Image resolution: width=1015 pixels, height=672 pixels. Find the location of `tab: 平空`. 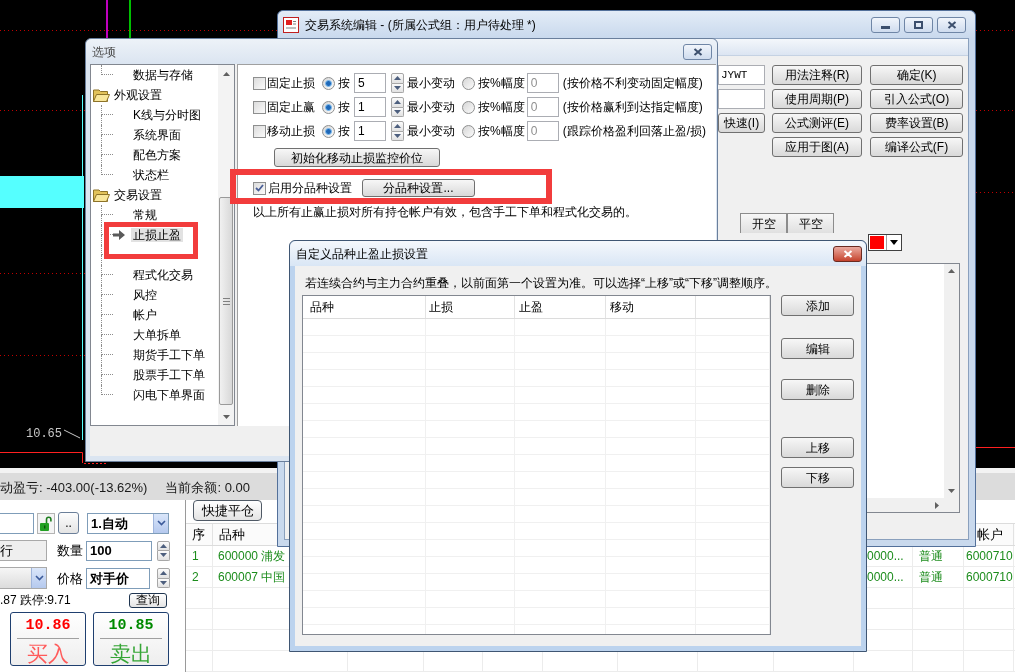

tab: 平空 is located at coordinates (810, 223).